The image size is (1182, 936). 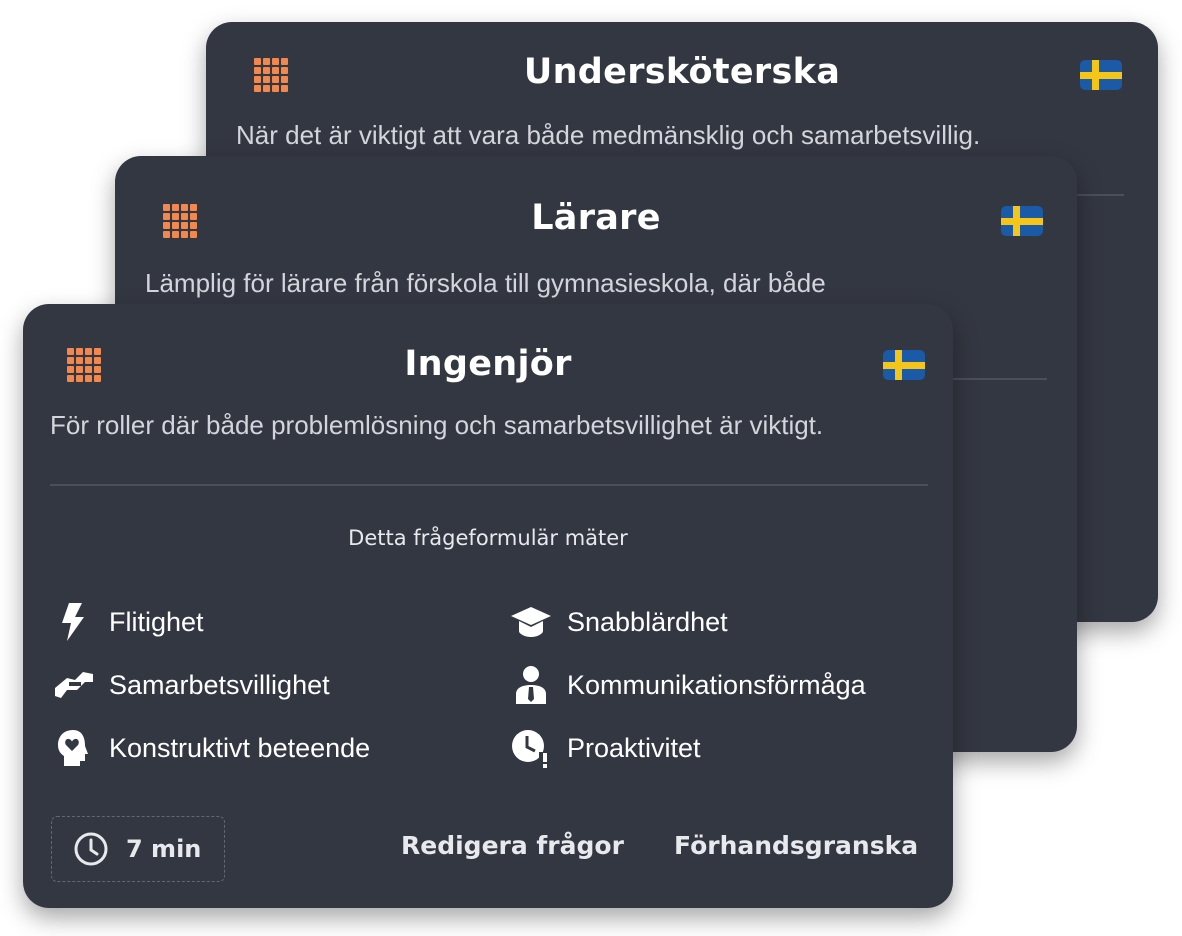 I want to click on duration-badge: 7 min, so click(x=138, y=849).